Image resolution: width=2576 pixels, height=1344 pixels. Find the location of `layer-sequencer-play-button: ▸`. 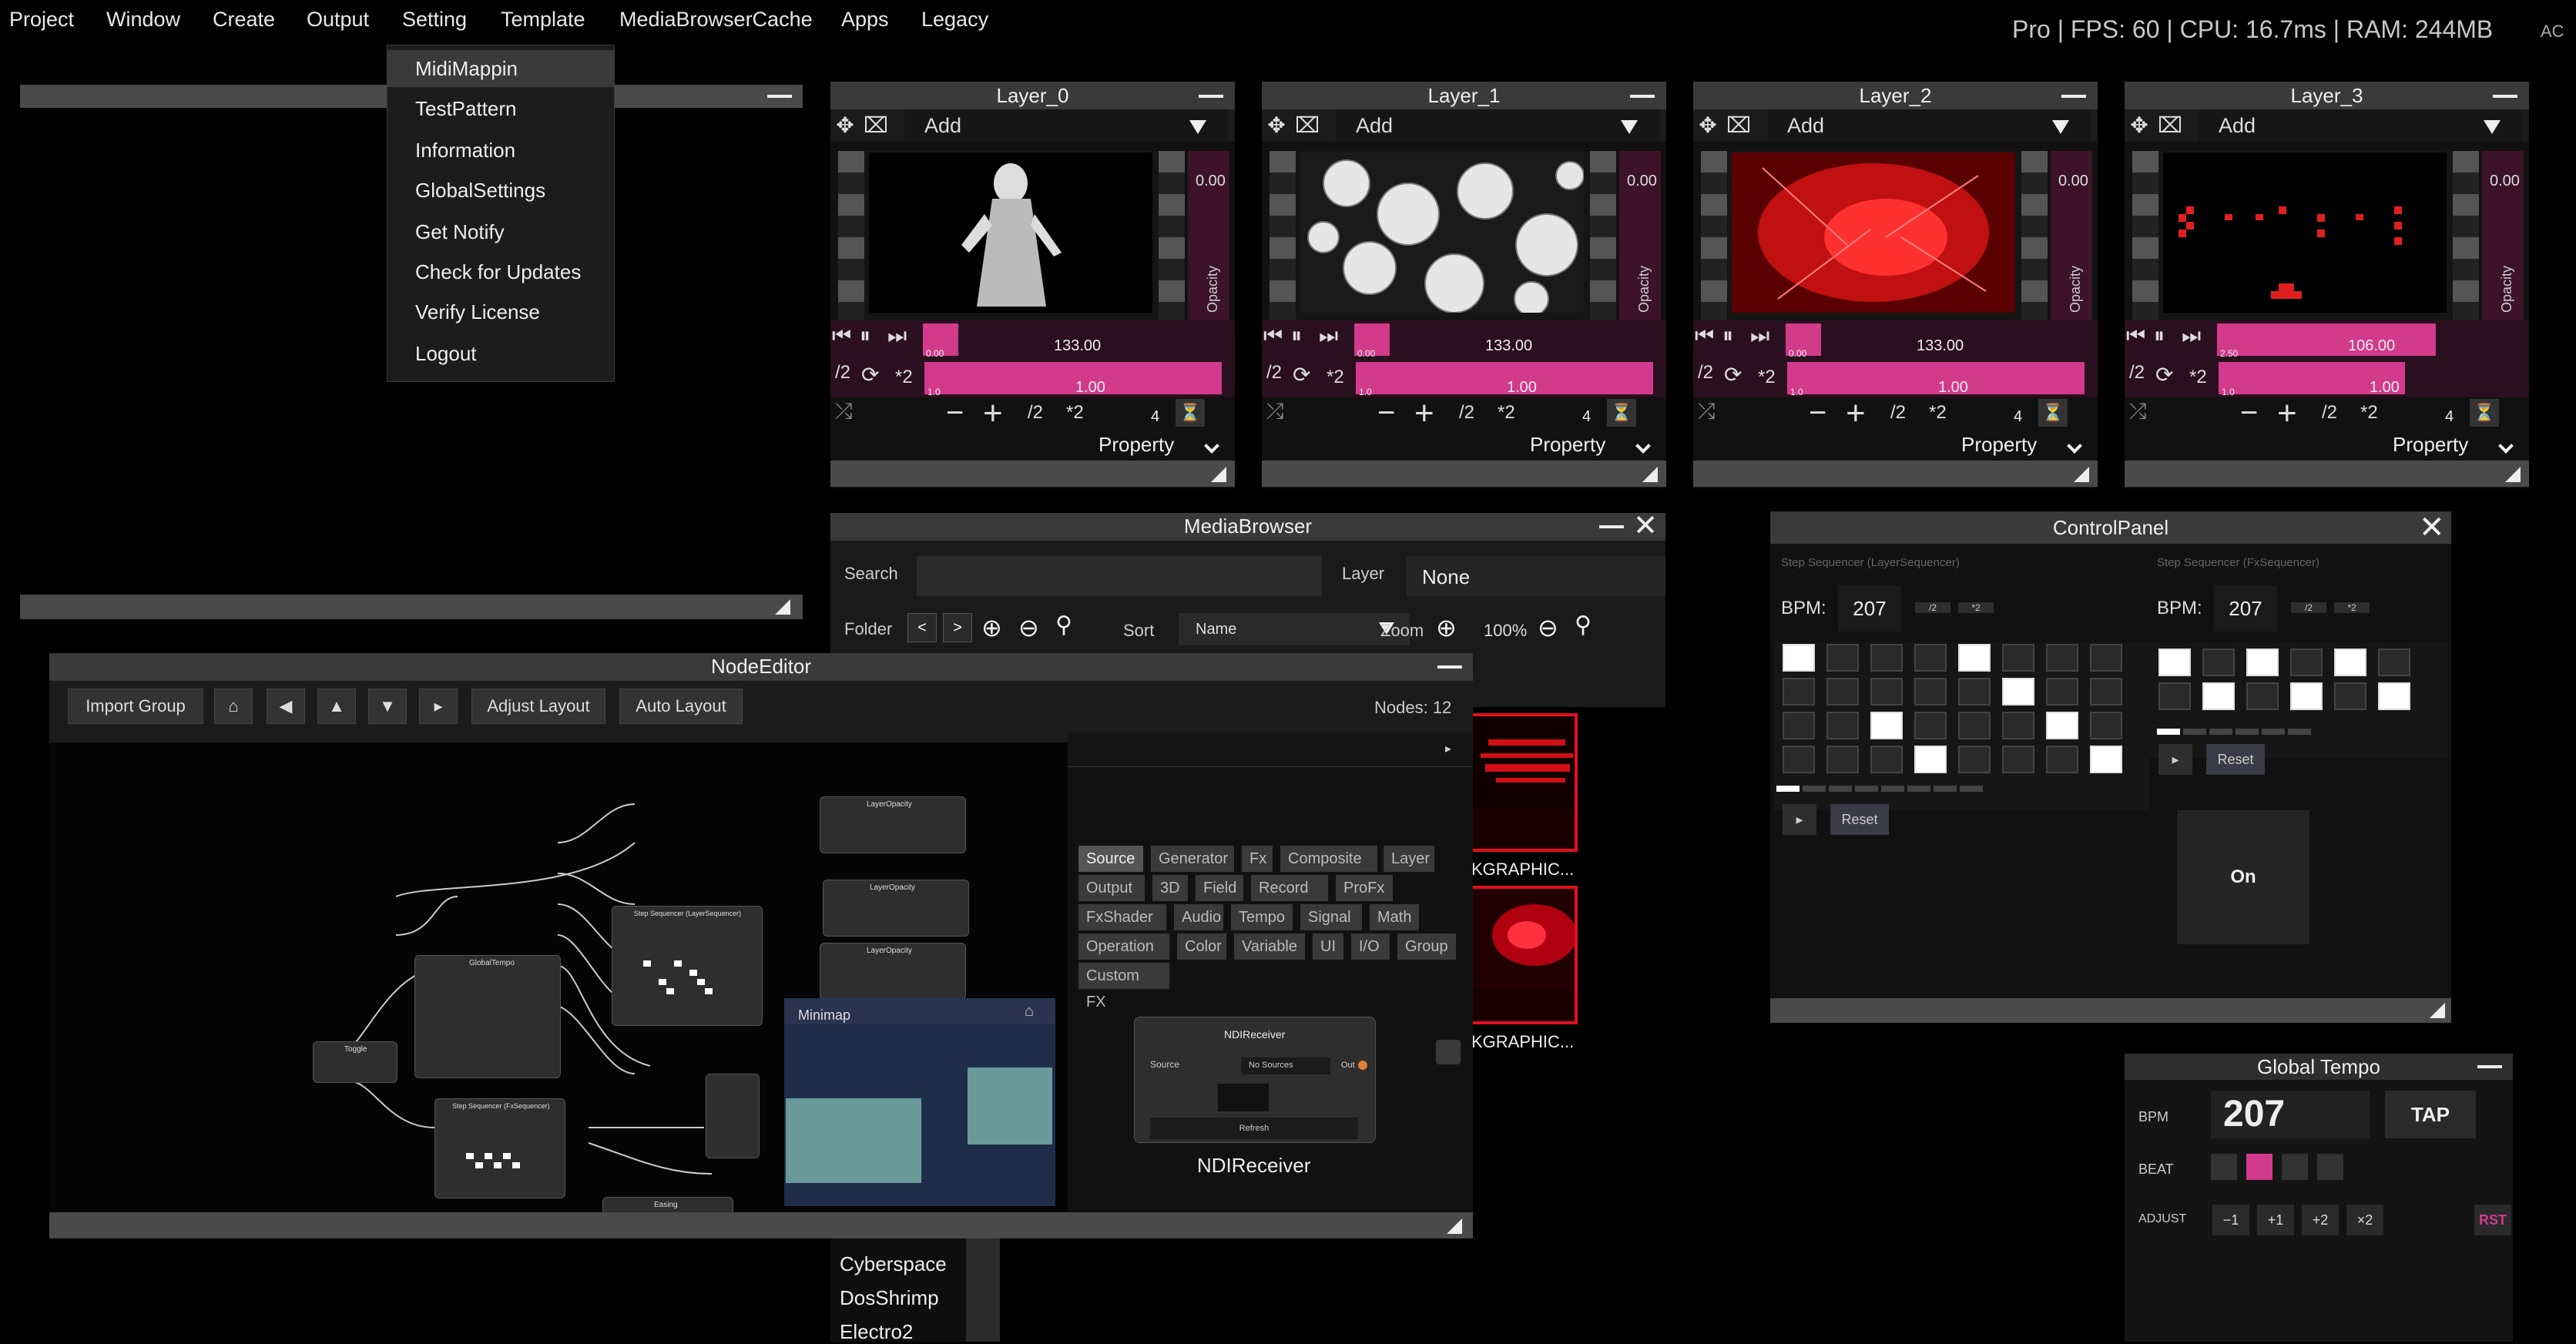

layer-sequencer-play-button: ▸ is located at coordinates (1799, 819).